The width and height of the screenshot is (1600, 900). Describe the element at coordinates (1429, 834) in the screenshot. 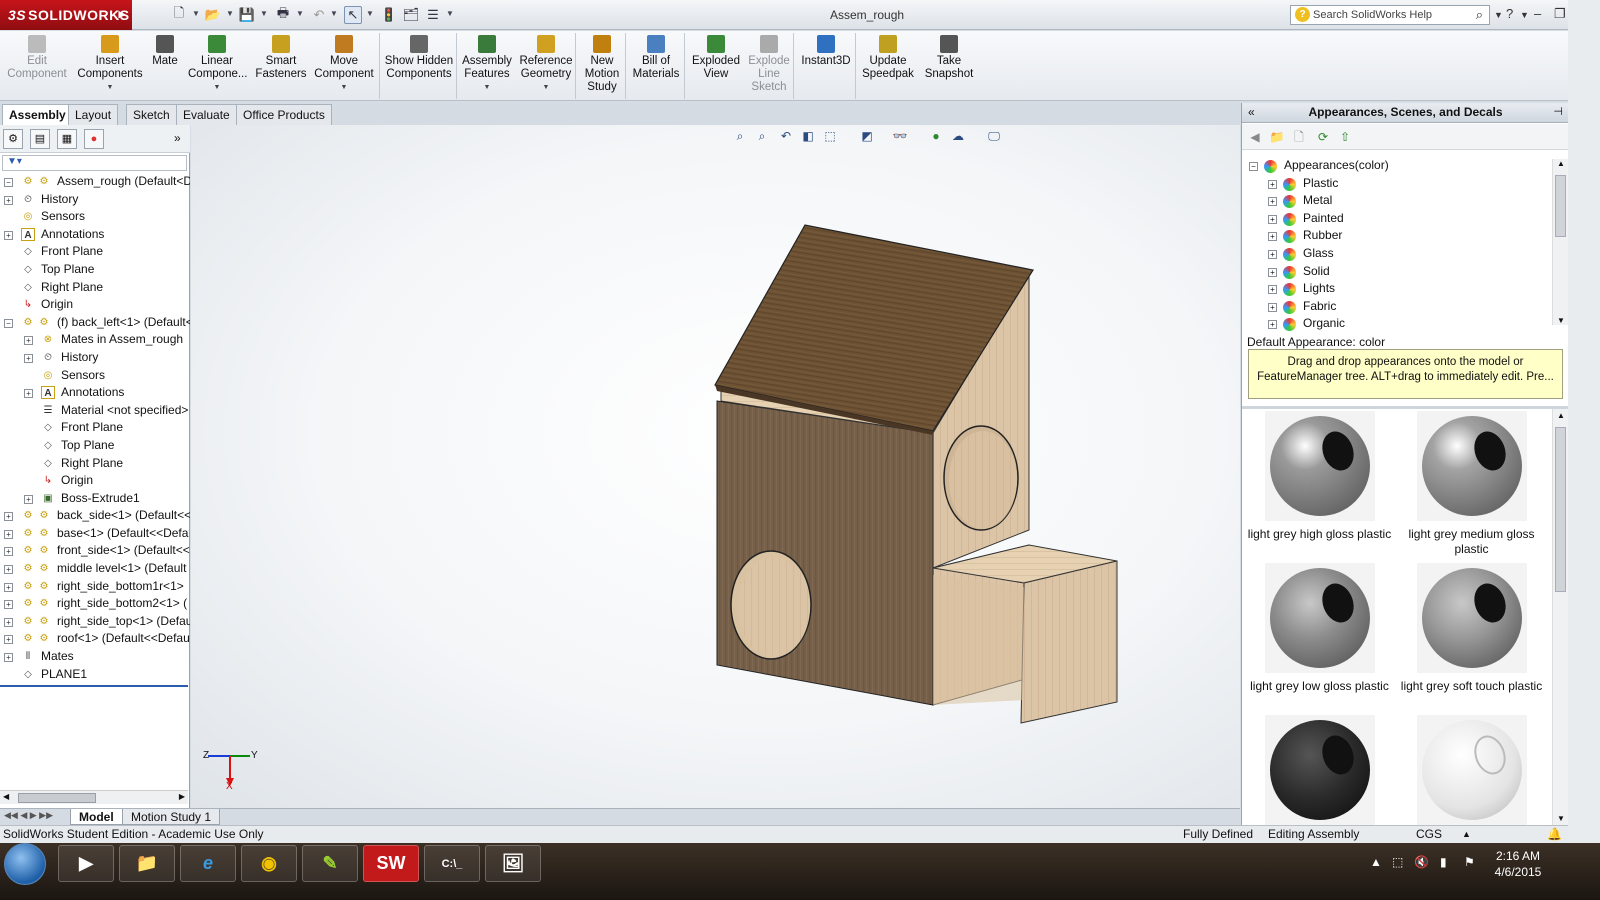

I see `unit-system: CGS` at that location.